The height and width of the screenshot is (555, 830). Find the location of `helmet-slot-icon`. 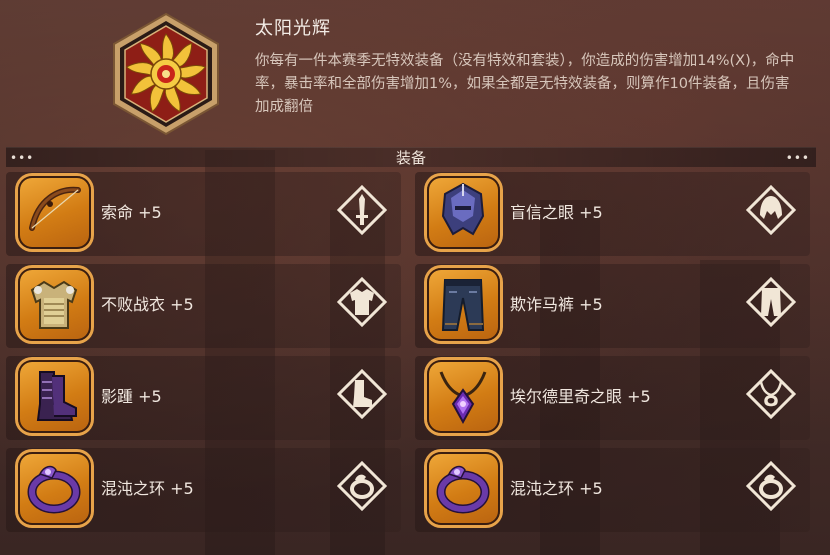

helmet-slot-icon is located at coordinates (771, 210).